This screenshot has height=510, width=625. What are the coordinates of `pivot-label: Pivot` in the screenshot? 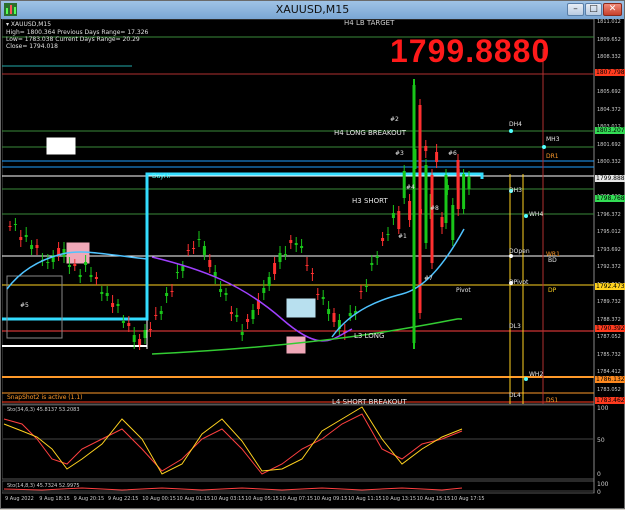 It's located at (463, 290).